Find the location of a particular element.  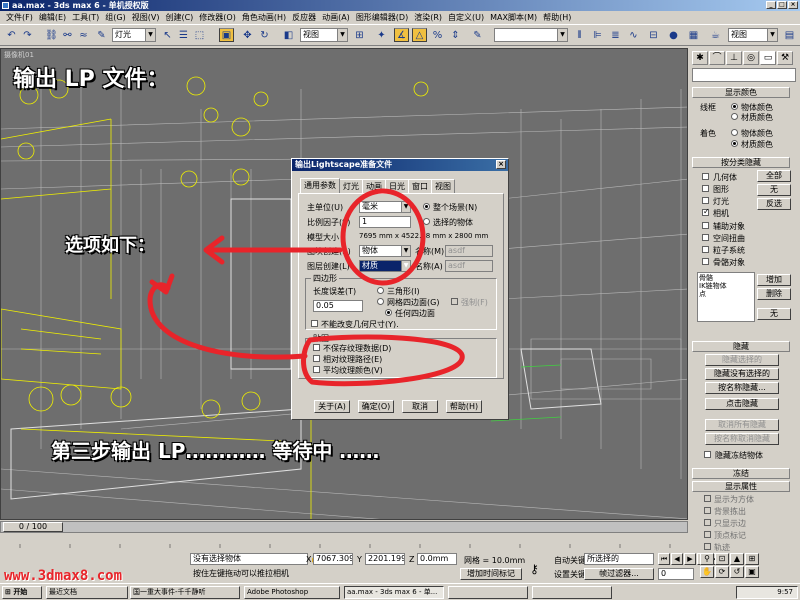

utilities-tab-icon: ⚒ is located at coordinates (785, 58).